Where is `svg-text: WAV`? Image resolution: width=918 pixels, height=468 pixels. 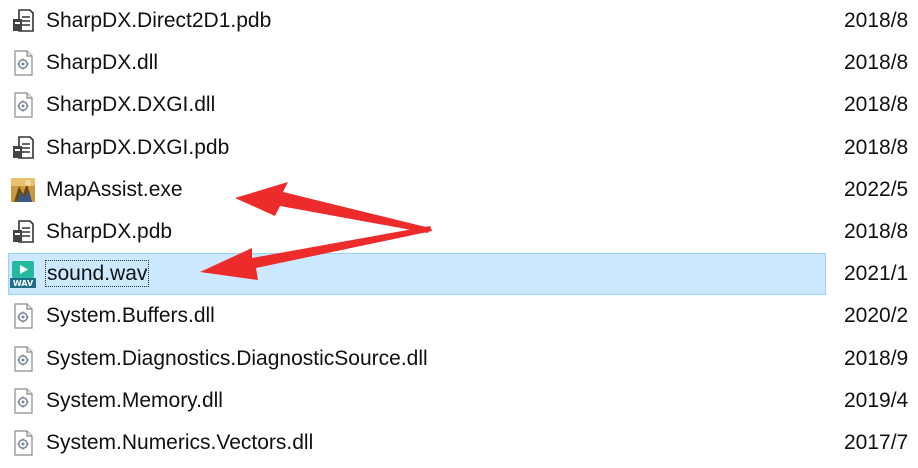 svg-text: WAV is located at coordinates (23, 283).